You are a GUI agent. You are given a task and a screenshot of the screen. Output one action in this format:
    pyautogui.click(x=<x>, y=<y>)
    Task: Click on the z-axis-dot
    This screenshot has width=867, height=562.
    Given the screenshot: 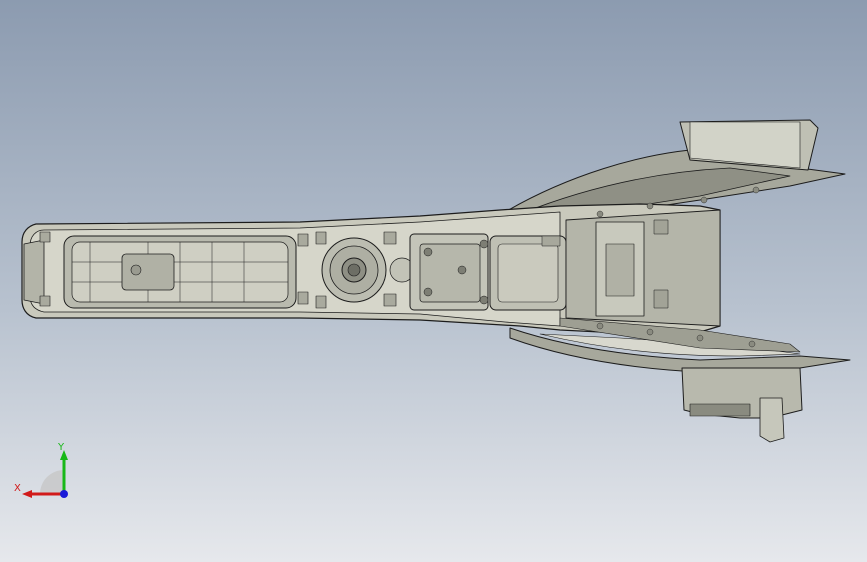 What is the action you would take?
    pyautogui.click(x=64, y=494)
    